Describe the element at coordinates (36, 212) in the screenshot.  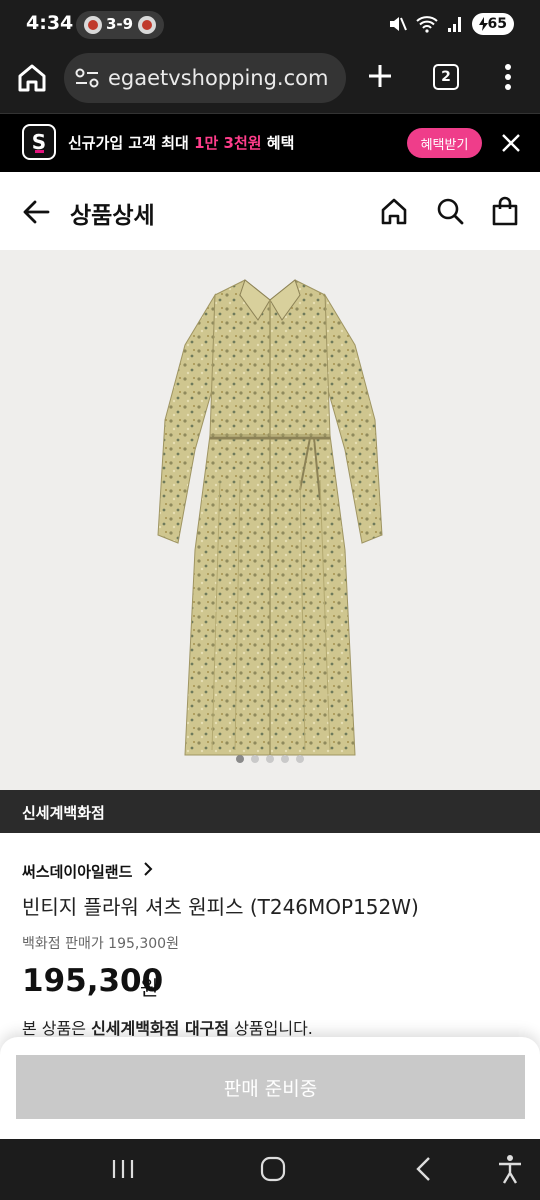
I see `back-arrow-icon` at that location.